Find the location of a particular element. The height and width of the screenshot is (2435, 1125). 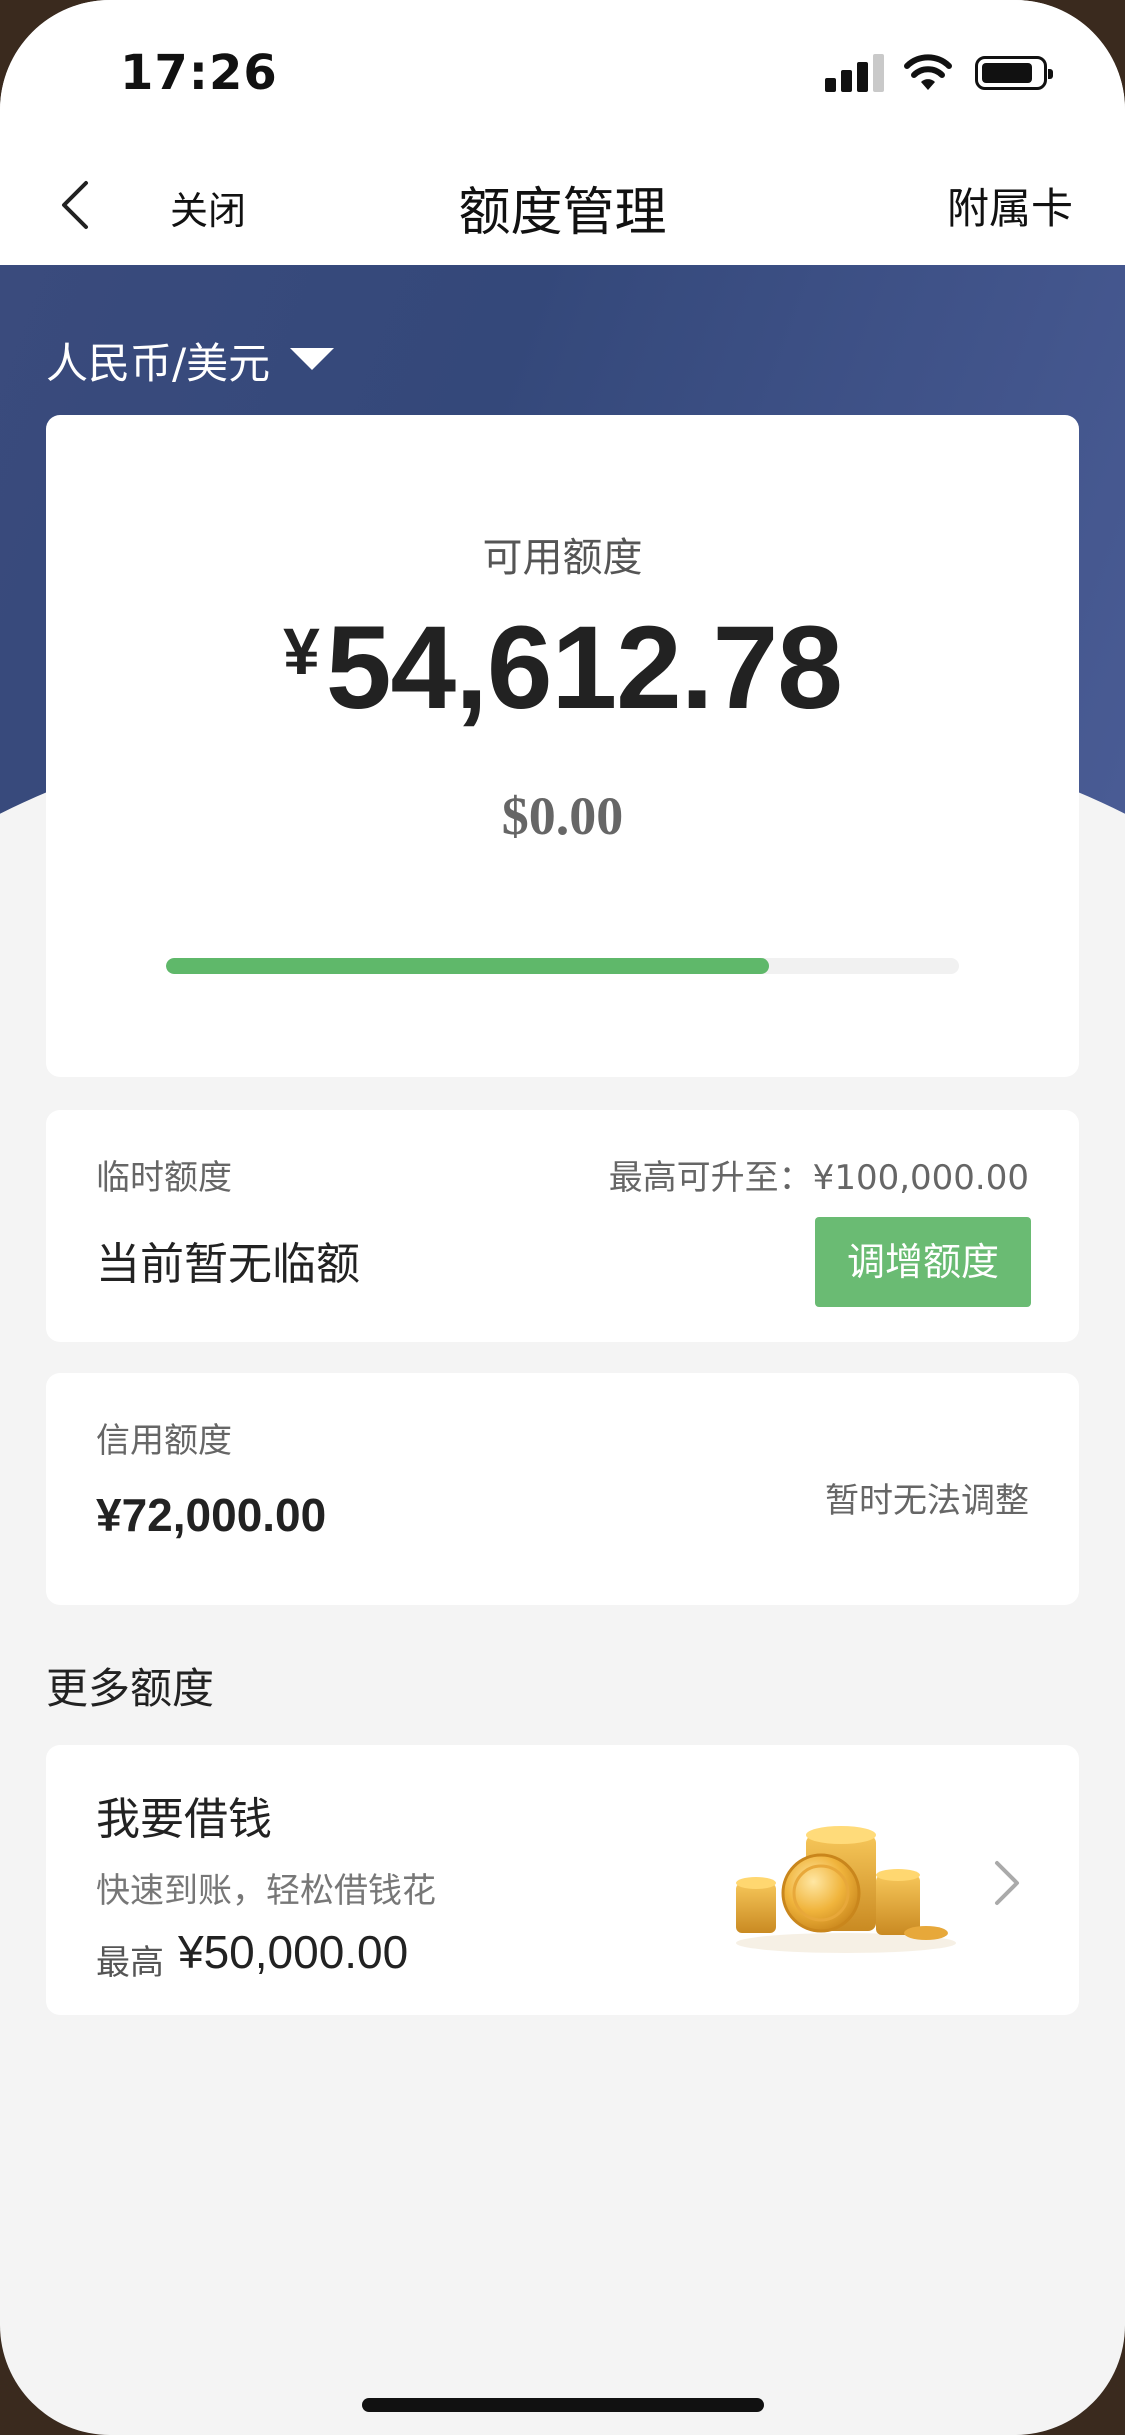

battery-icon is located at coordinates (1014, 73).